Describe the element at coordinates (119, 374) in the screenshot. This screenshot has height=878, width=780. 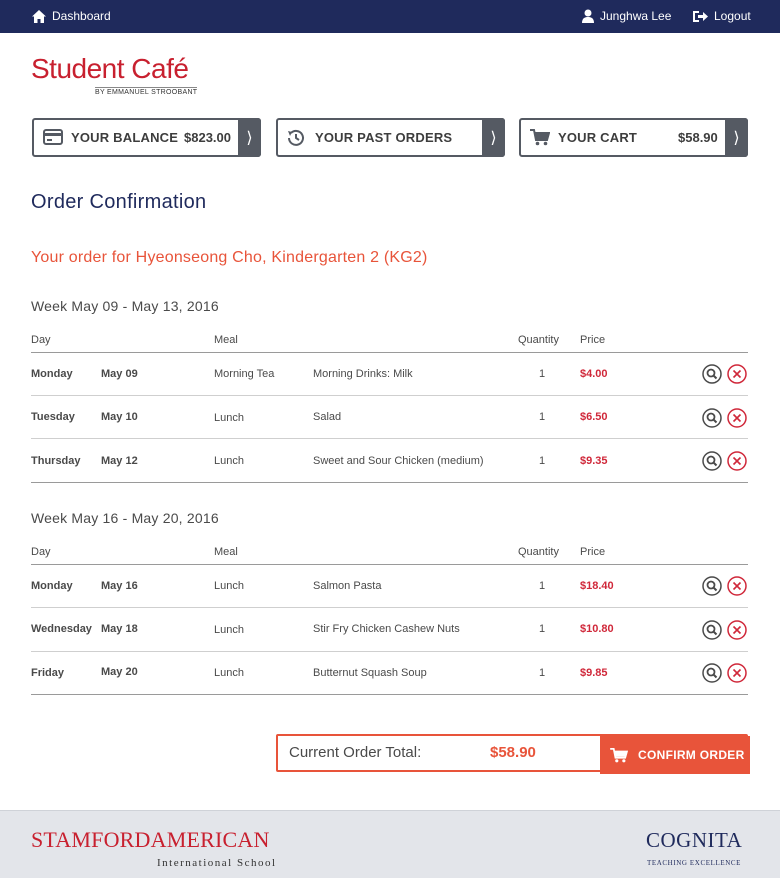
I see `row-date: May 09` at that location.